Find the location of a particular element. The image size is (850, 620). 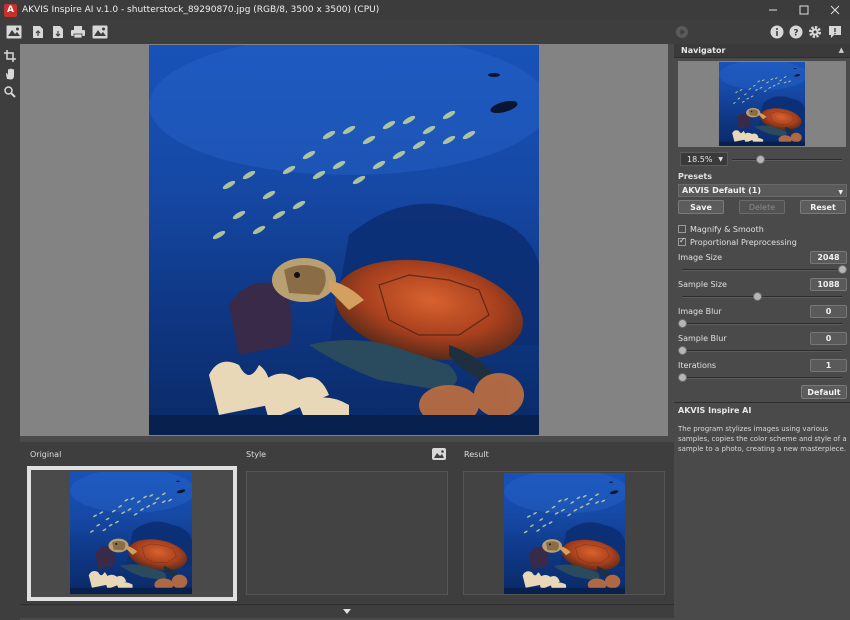

info-button is located at coordinates (777, 32).